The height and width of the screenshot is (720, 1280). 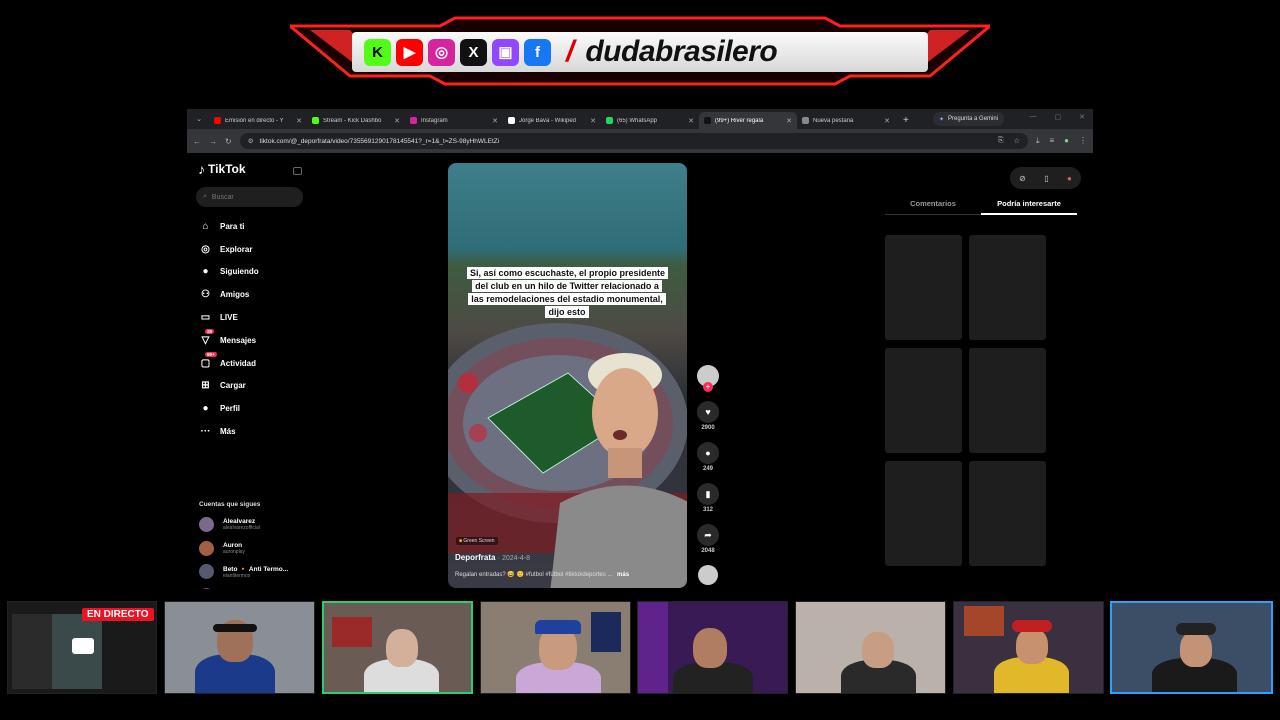 What do you see at coordinates (297, 171) in the screenshot?
I see `collapse-sidebar-icon` at bounding box center [297, 171].